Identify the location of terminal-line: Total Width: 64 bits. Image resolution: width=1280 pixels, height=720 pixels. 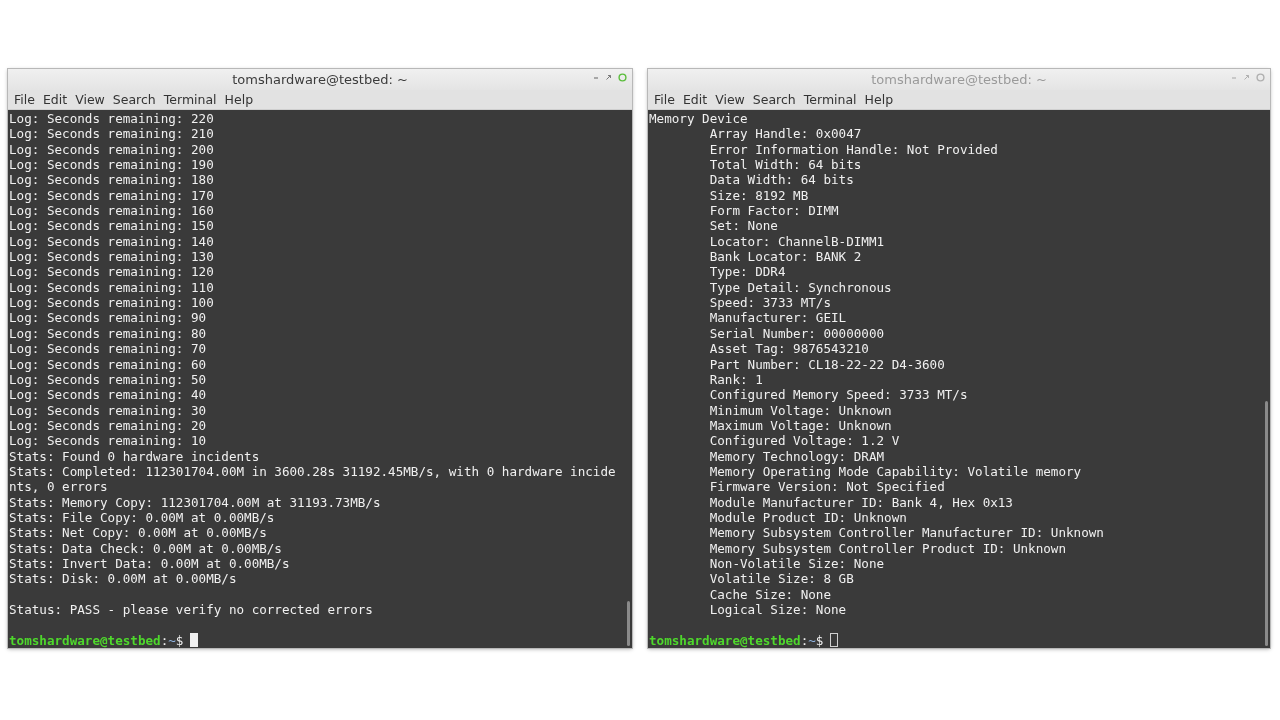
(785, 165).